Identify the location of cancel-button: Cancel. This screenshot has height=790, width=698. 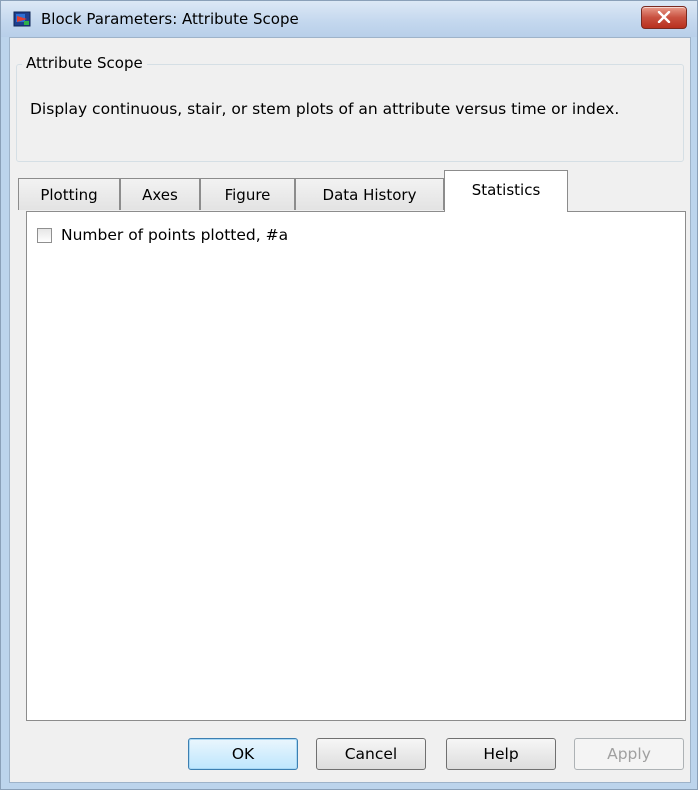
(371, 754).